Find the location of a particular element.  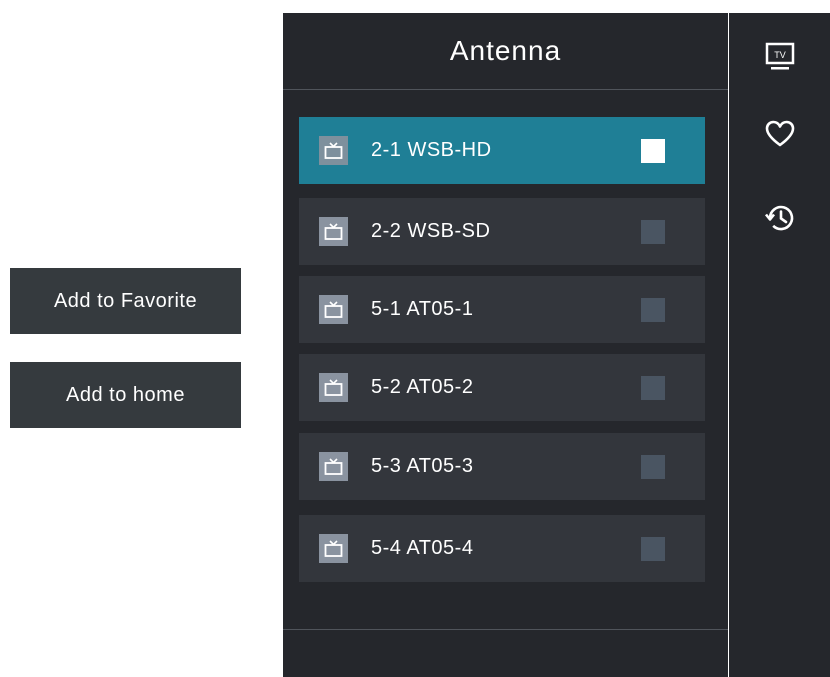

tv-icon: TV is located at coordinates (780, 57).